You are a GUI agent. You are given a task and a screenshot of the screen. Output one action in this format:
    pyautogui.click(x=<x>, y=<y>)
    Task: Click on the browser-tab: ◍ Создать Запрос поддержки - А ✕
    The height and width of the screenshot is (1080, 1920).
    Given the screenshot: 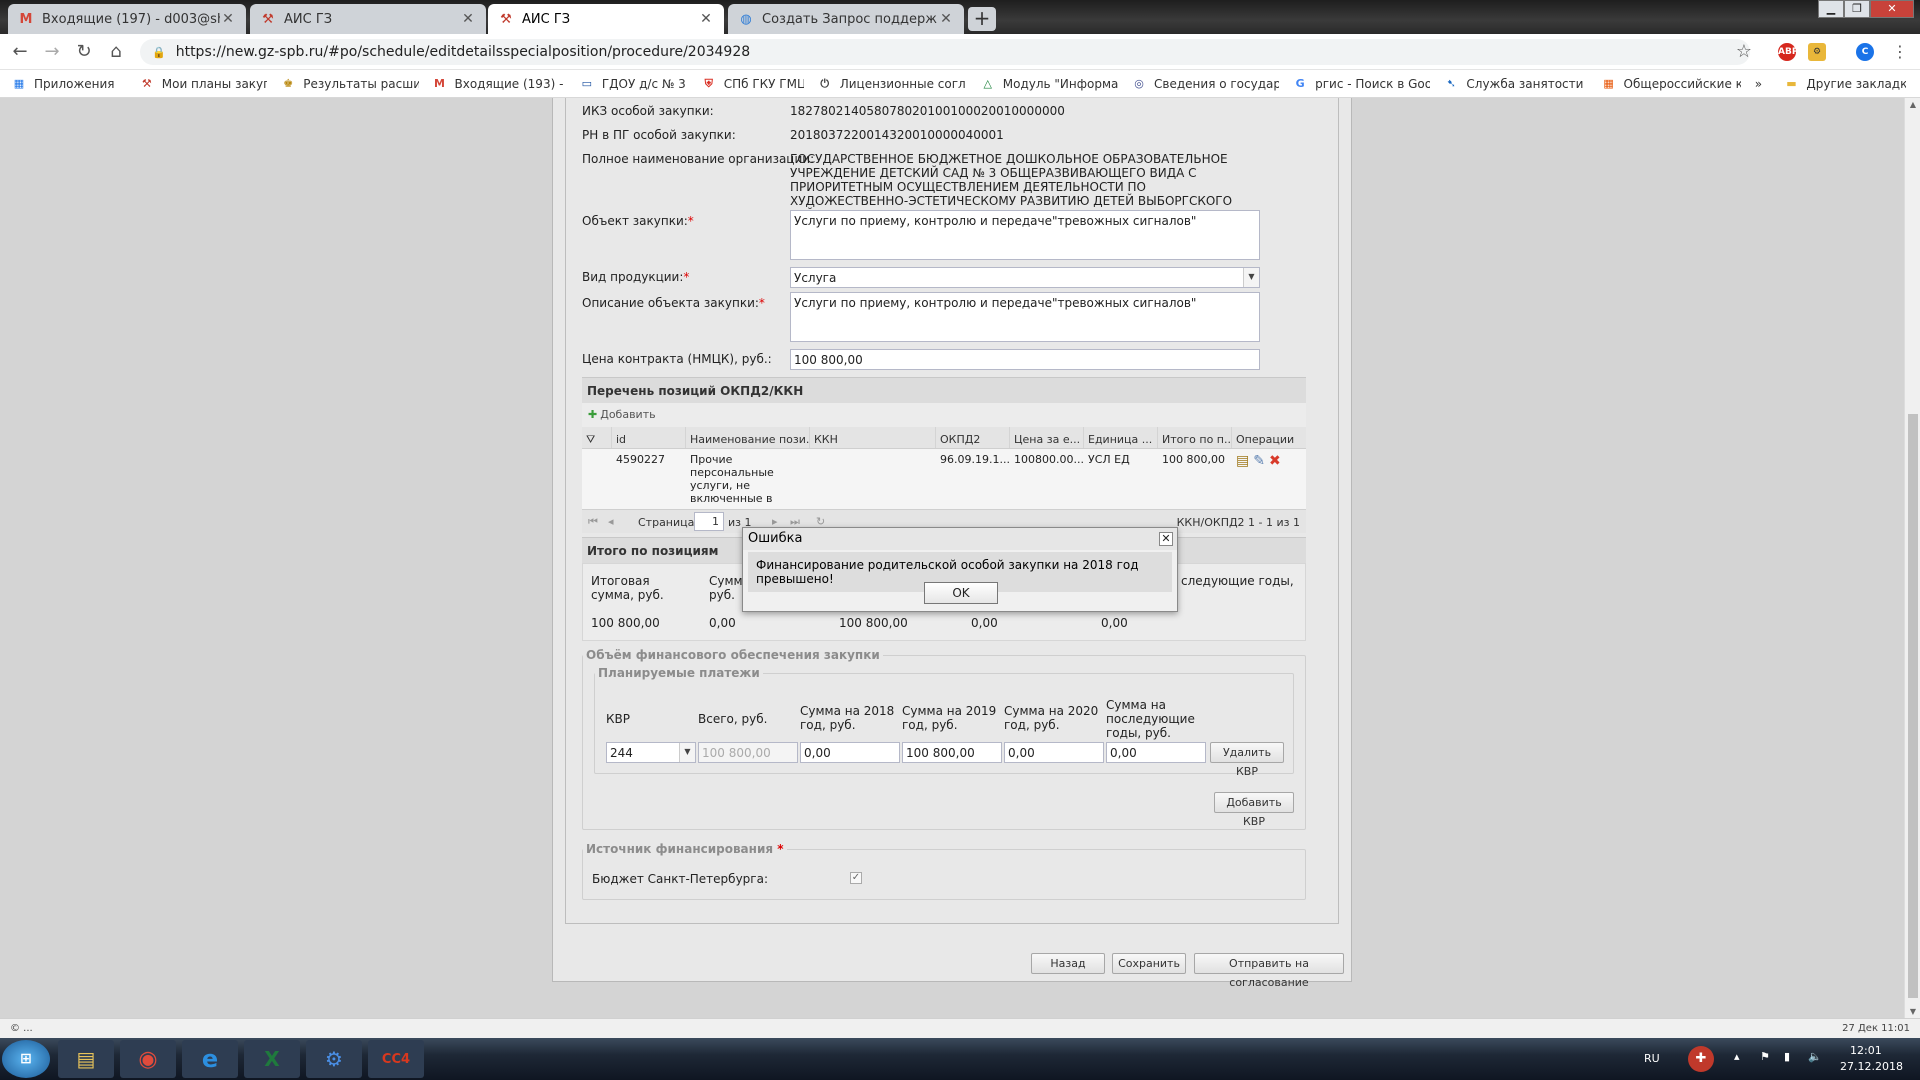 What is the action you would take?
    pyautogui.click(x=846, y=19)
    